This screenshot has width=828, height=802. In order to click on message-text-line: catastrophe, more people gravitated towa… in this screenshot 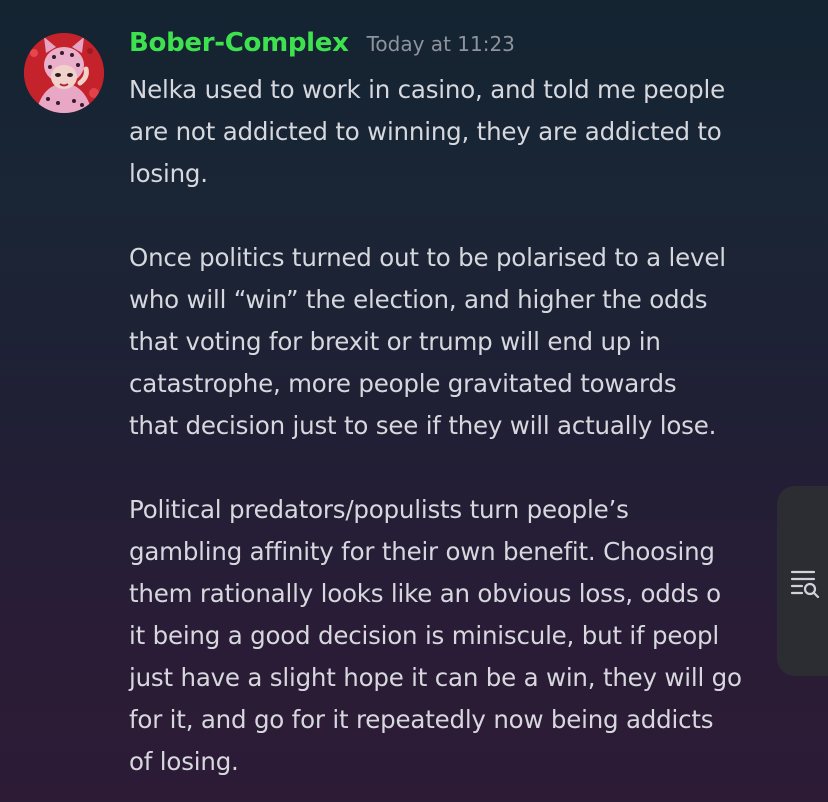, I will do `click(403, 383)`.